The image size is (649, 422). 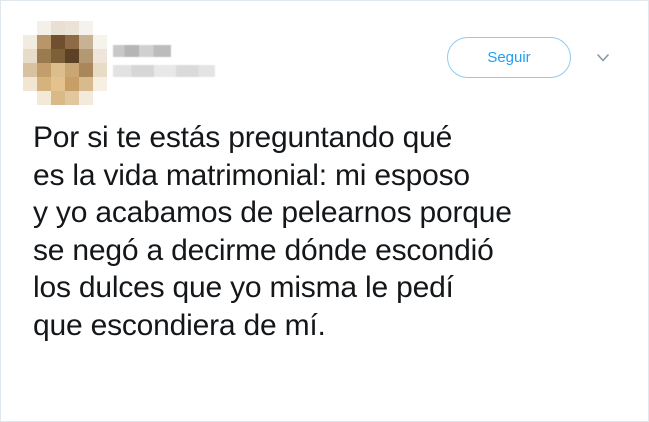 I want to click on tweet-line: Por si te estás preguntando qué, so click(x=243, y=137).